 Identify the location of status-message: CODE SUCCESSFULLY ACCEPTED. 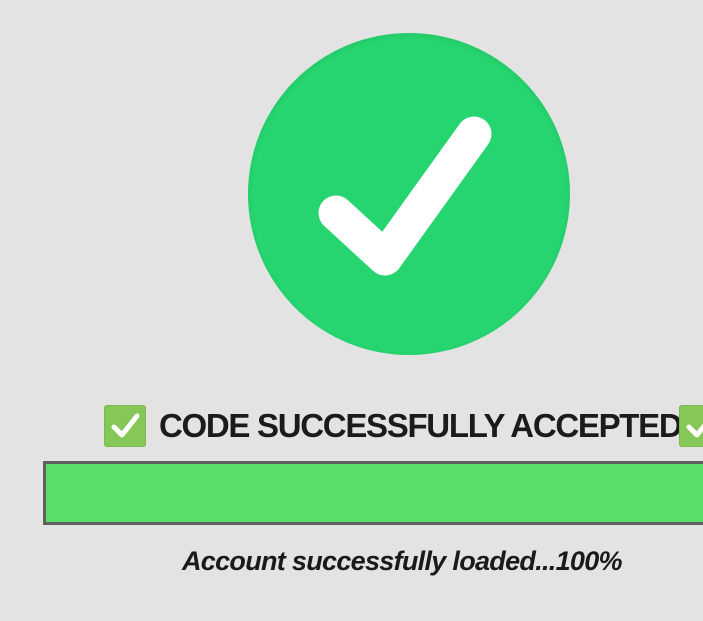
(421, 425).